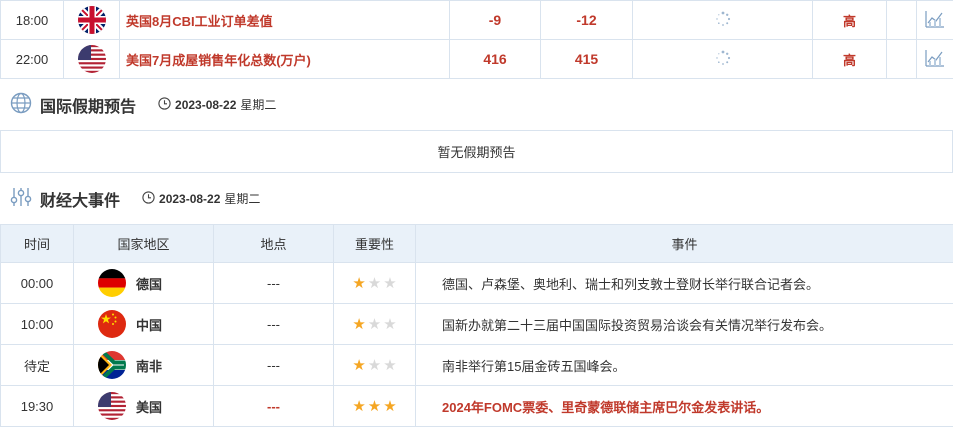 The width and height of the screenshot is (953, 429). I want to click on holiday-section-header: 国际假期预告 2023-08-22 星期二, so click(476, 104).